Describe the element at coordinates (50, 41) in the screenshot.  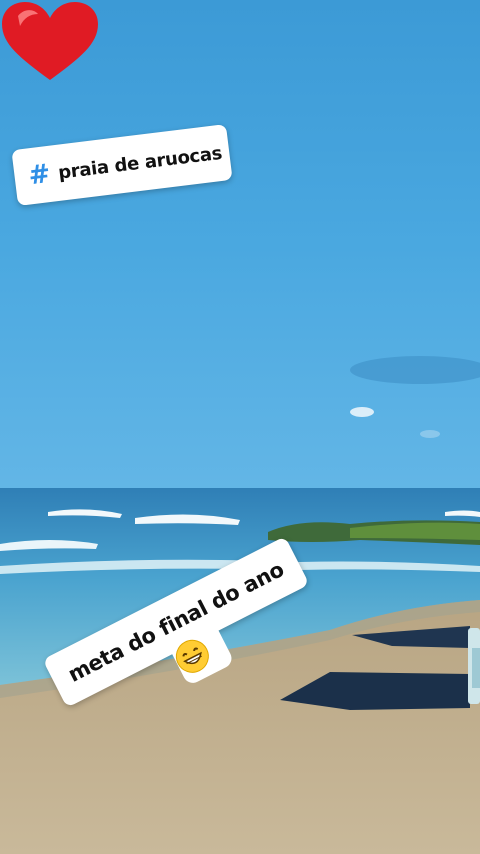
I see `heart-icon` at that location.